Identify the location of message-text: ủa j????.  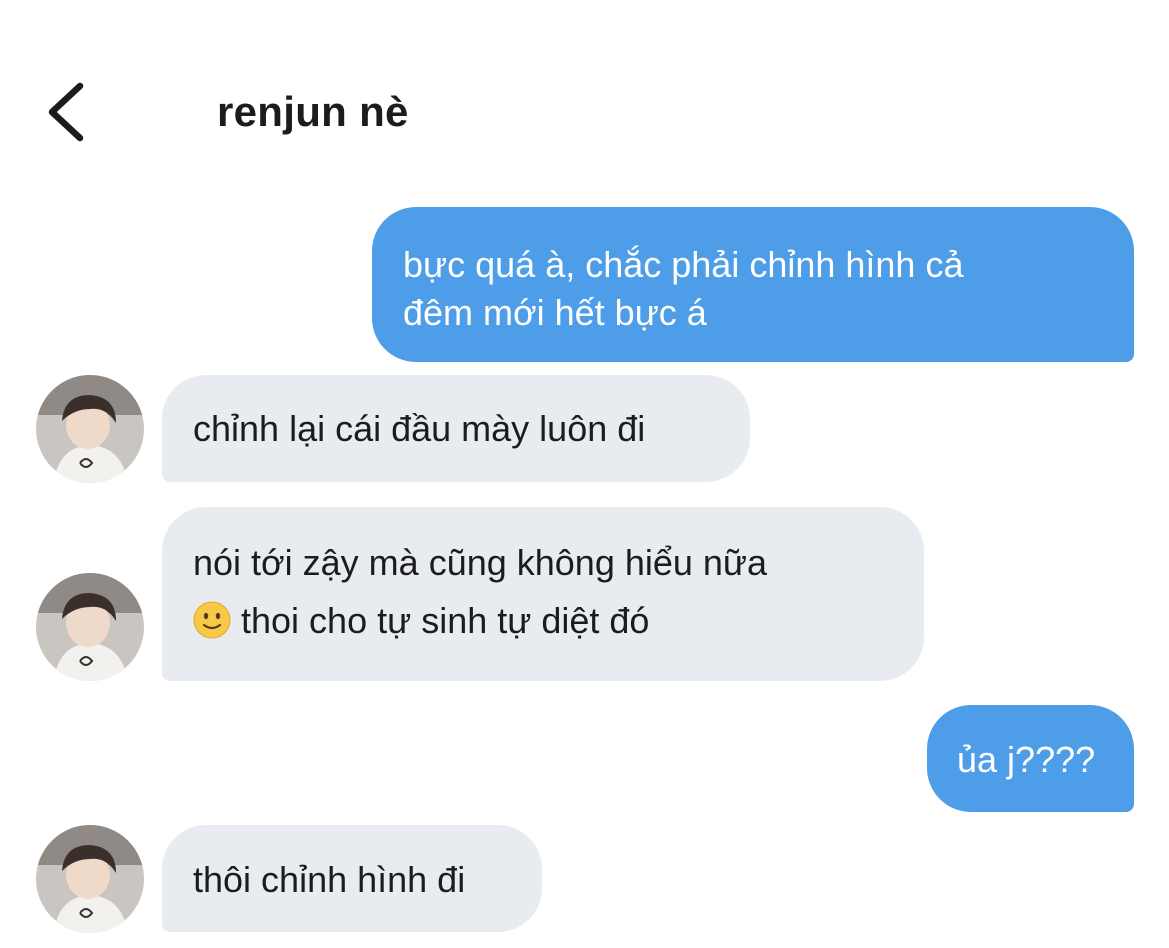
(1026, 759).